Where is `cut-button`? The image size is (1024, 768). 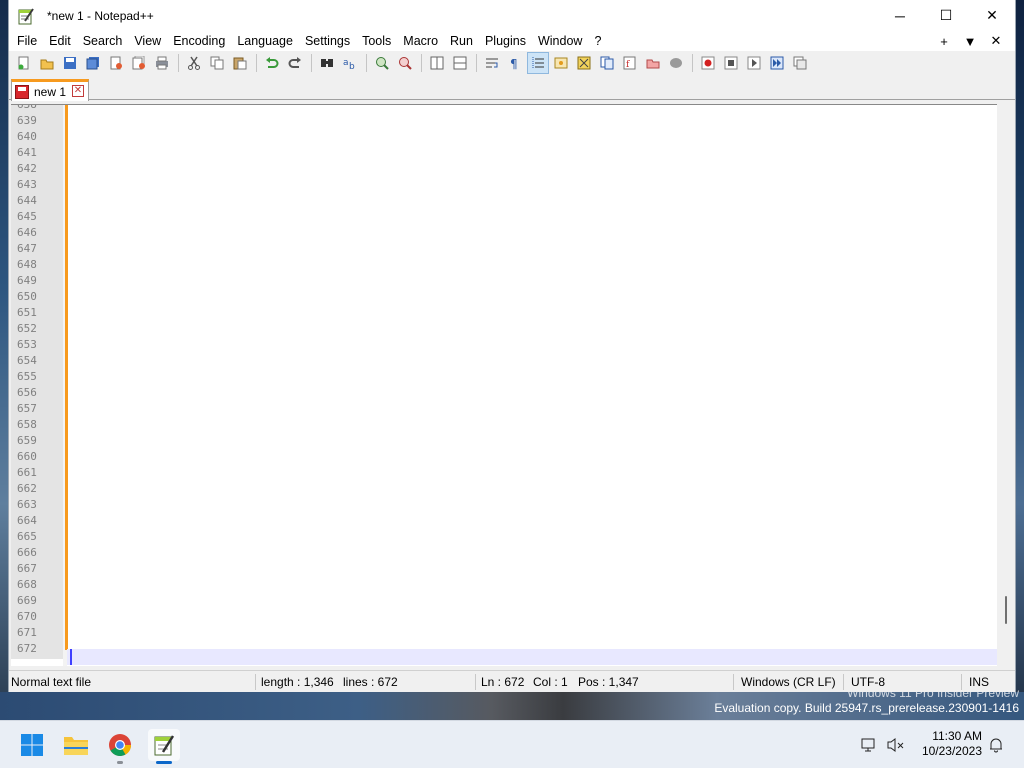 cut-button is located at coordinates (194, 63).